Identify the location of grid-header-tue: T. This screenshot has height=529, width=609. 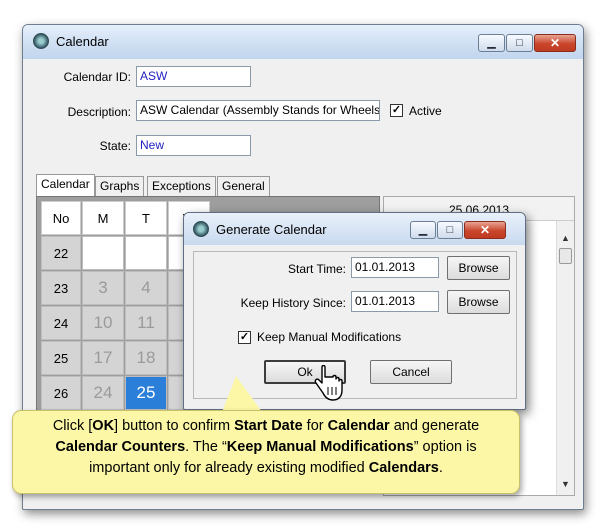
(146, 218).